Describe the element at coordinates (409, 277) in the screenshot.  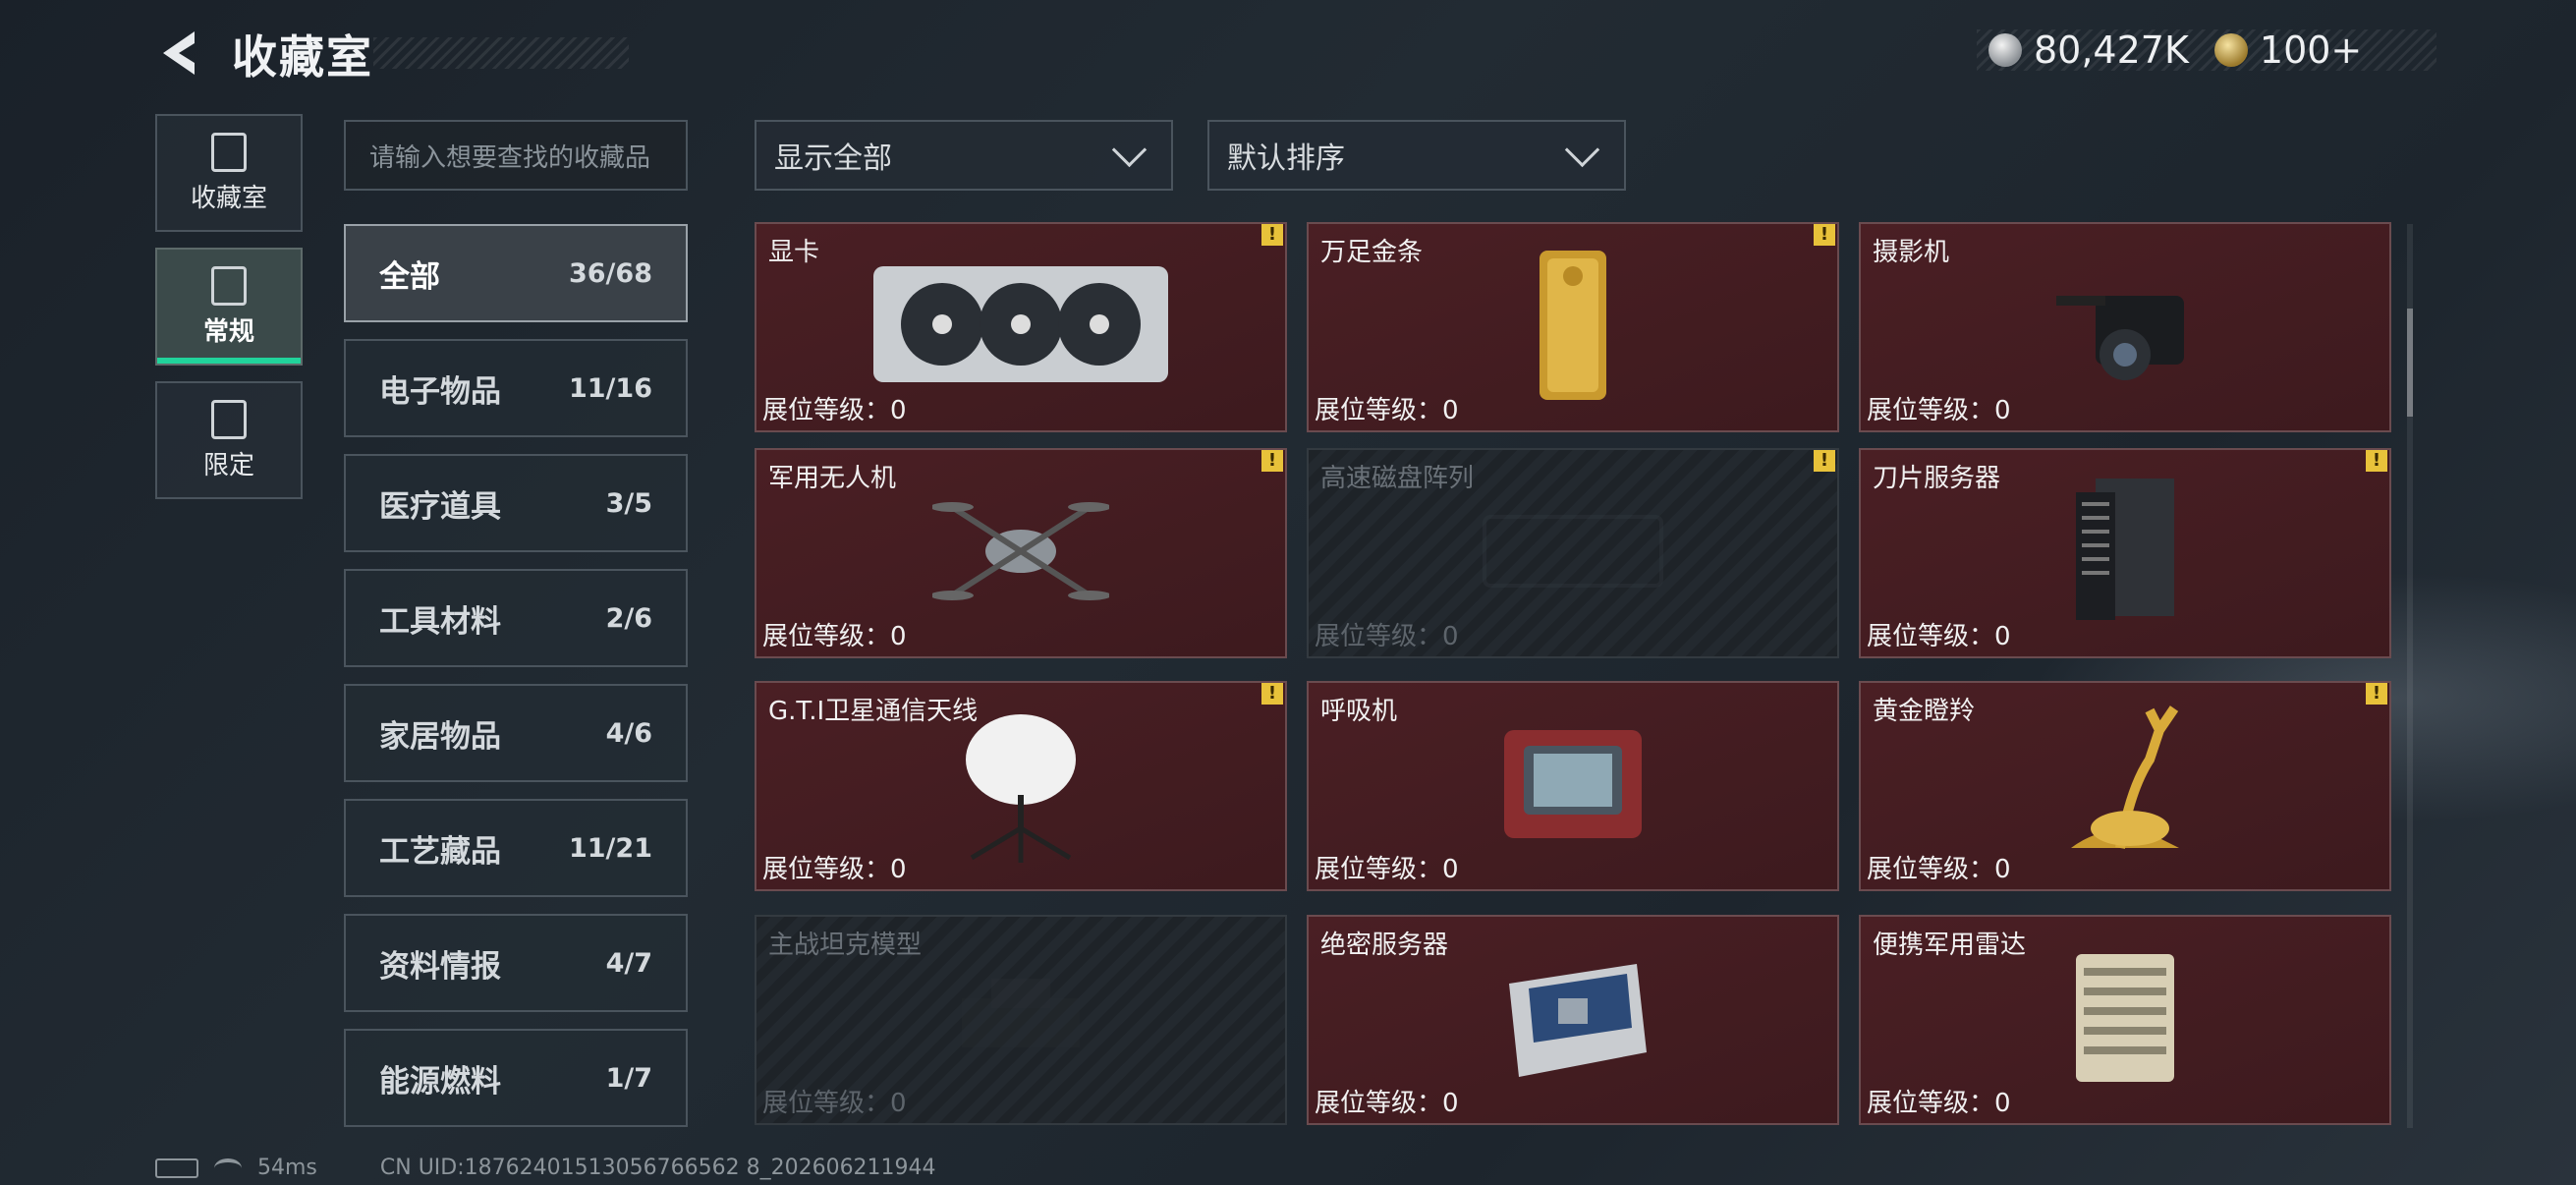
I see `category-name: 全部` at that location.